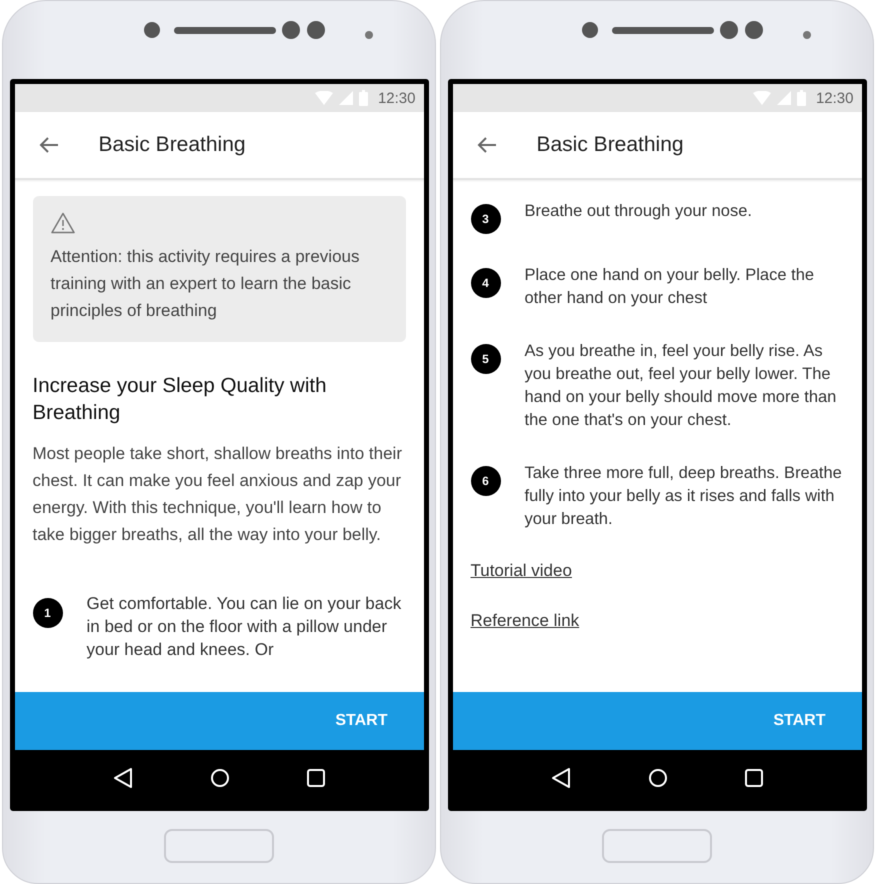 The width and height of the screenshot is (877, 884). Describe the element at coordinates (521, 571) in the screenshot. I see `text-link: Tutorial video` at that location.